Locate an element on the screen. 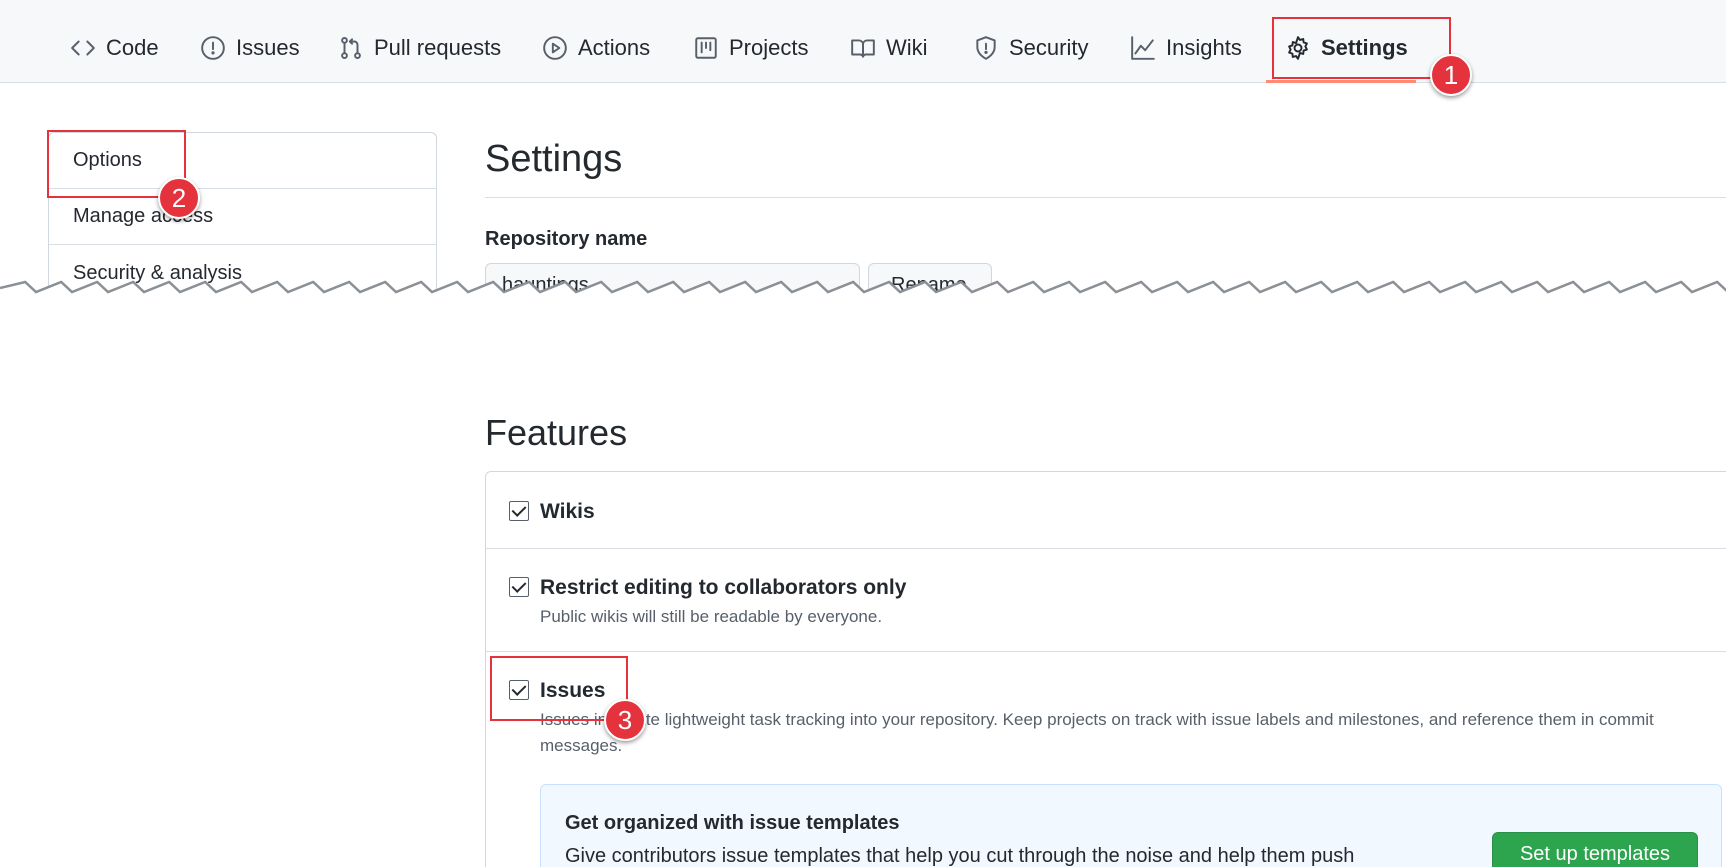 This screenshot has height=867, width=1726. highlight-settings-tab is located at coordinates (1361, 48).